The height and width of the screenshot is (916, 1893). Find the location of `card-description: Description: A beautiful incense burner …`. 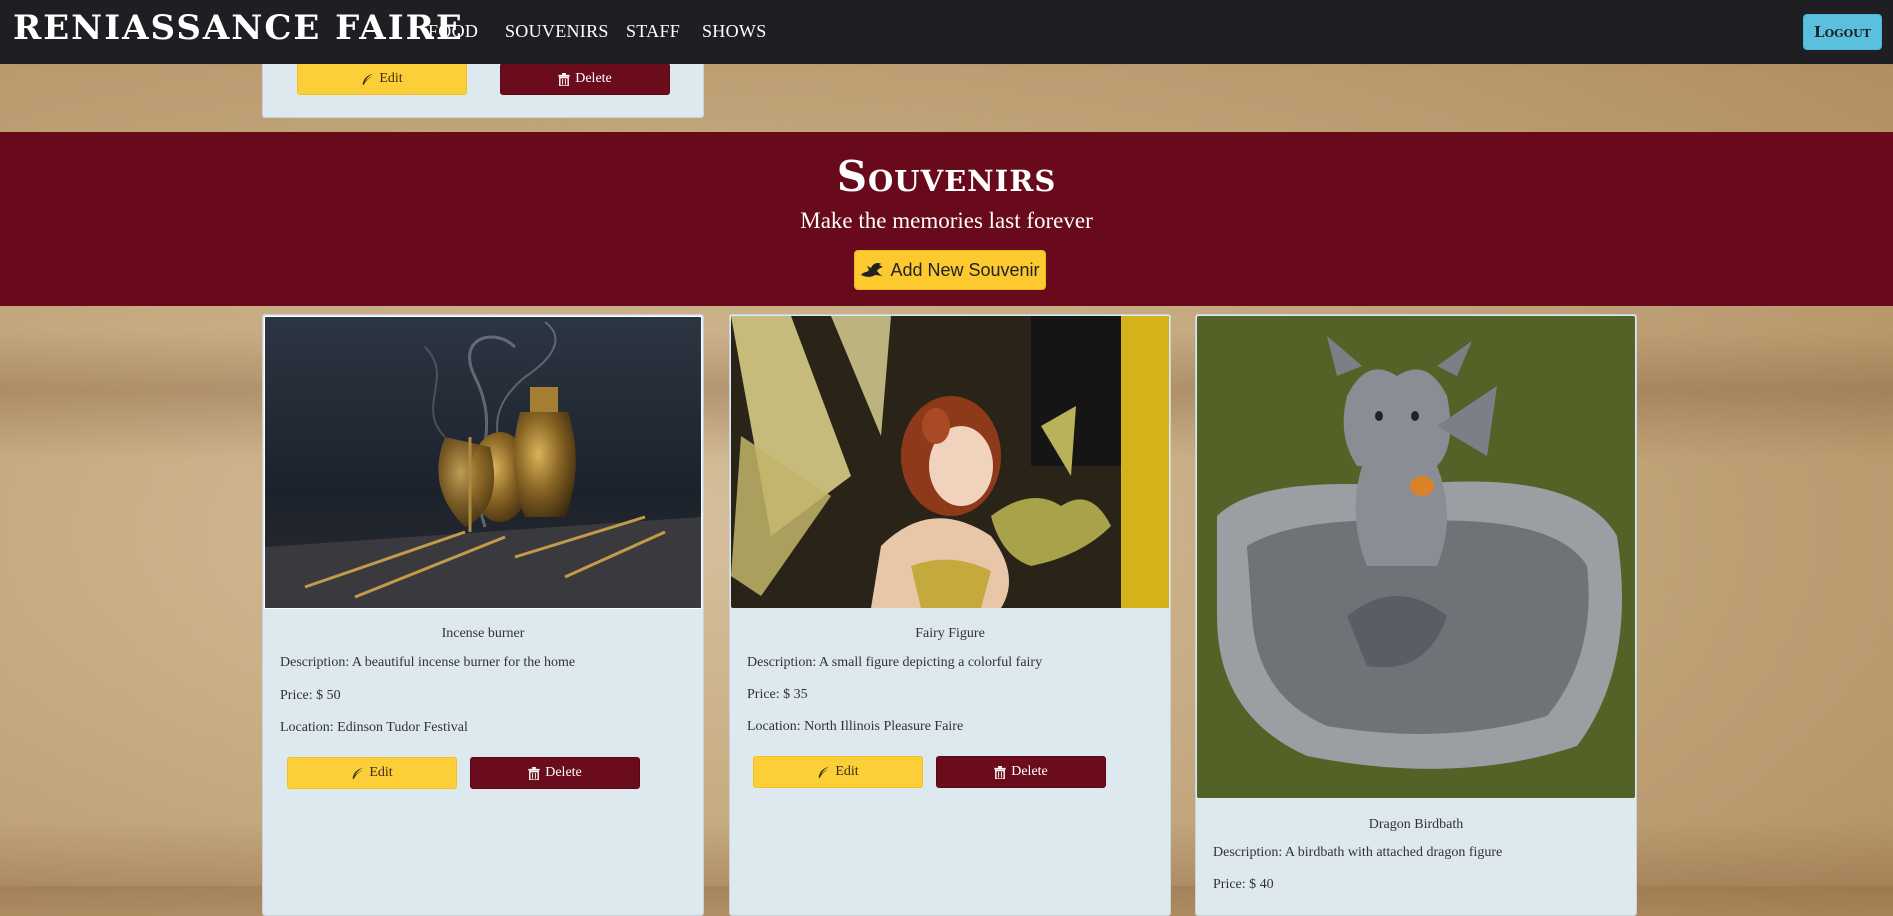

card-description: Description: A beautiful incense burner … is located at coordinates (428, 662).